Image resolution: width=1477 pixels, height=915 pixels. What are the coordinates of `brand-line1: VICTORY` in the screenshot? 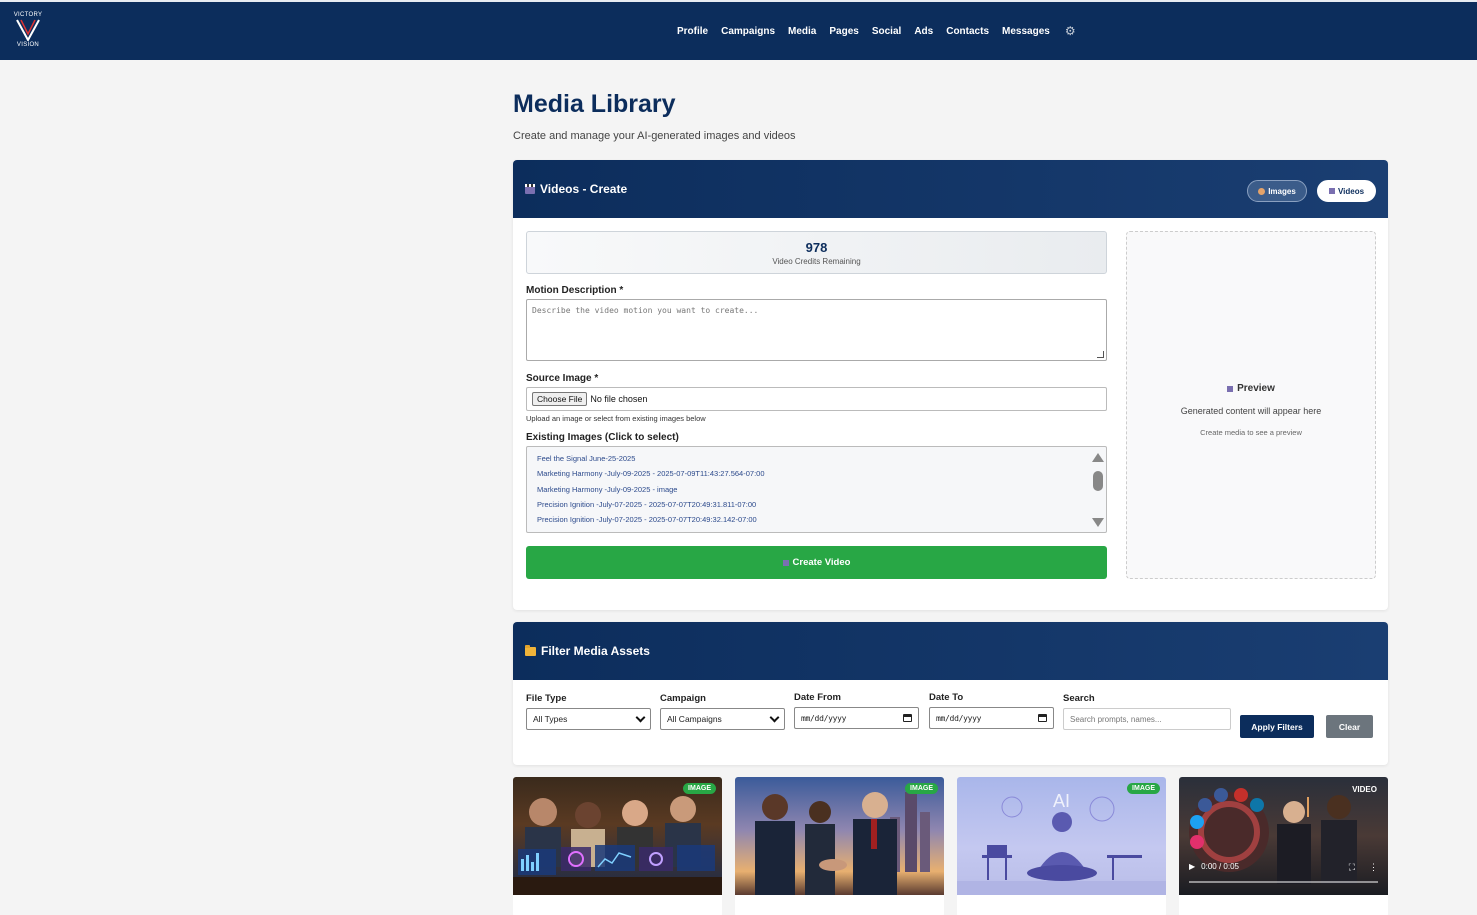 It's located at (28, 15).